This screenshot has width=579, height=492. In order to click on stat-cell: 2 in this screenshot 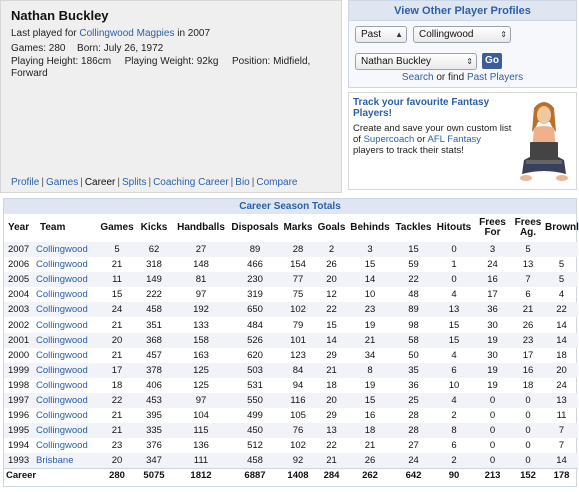, I will do `click(454, 416)`.